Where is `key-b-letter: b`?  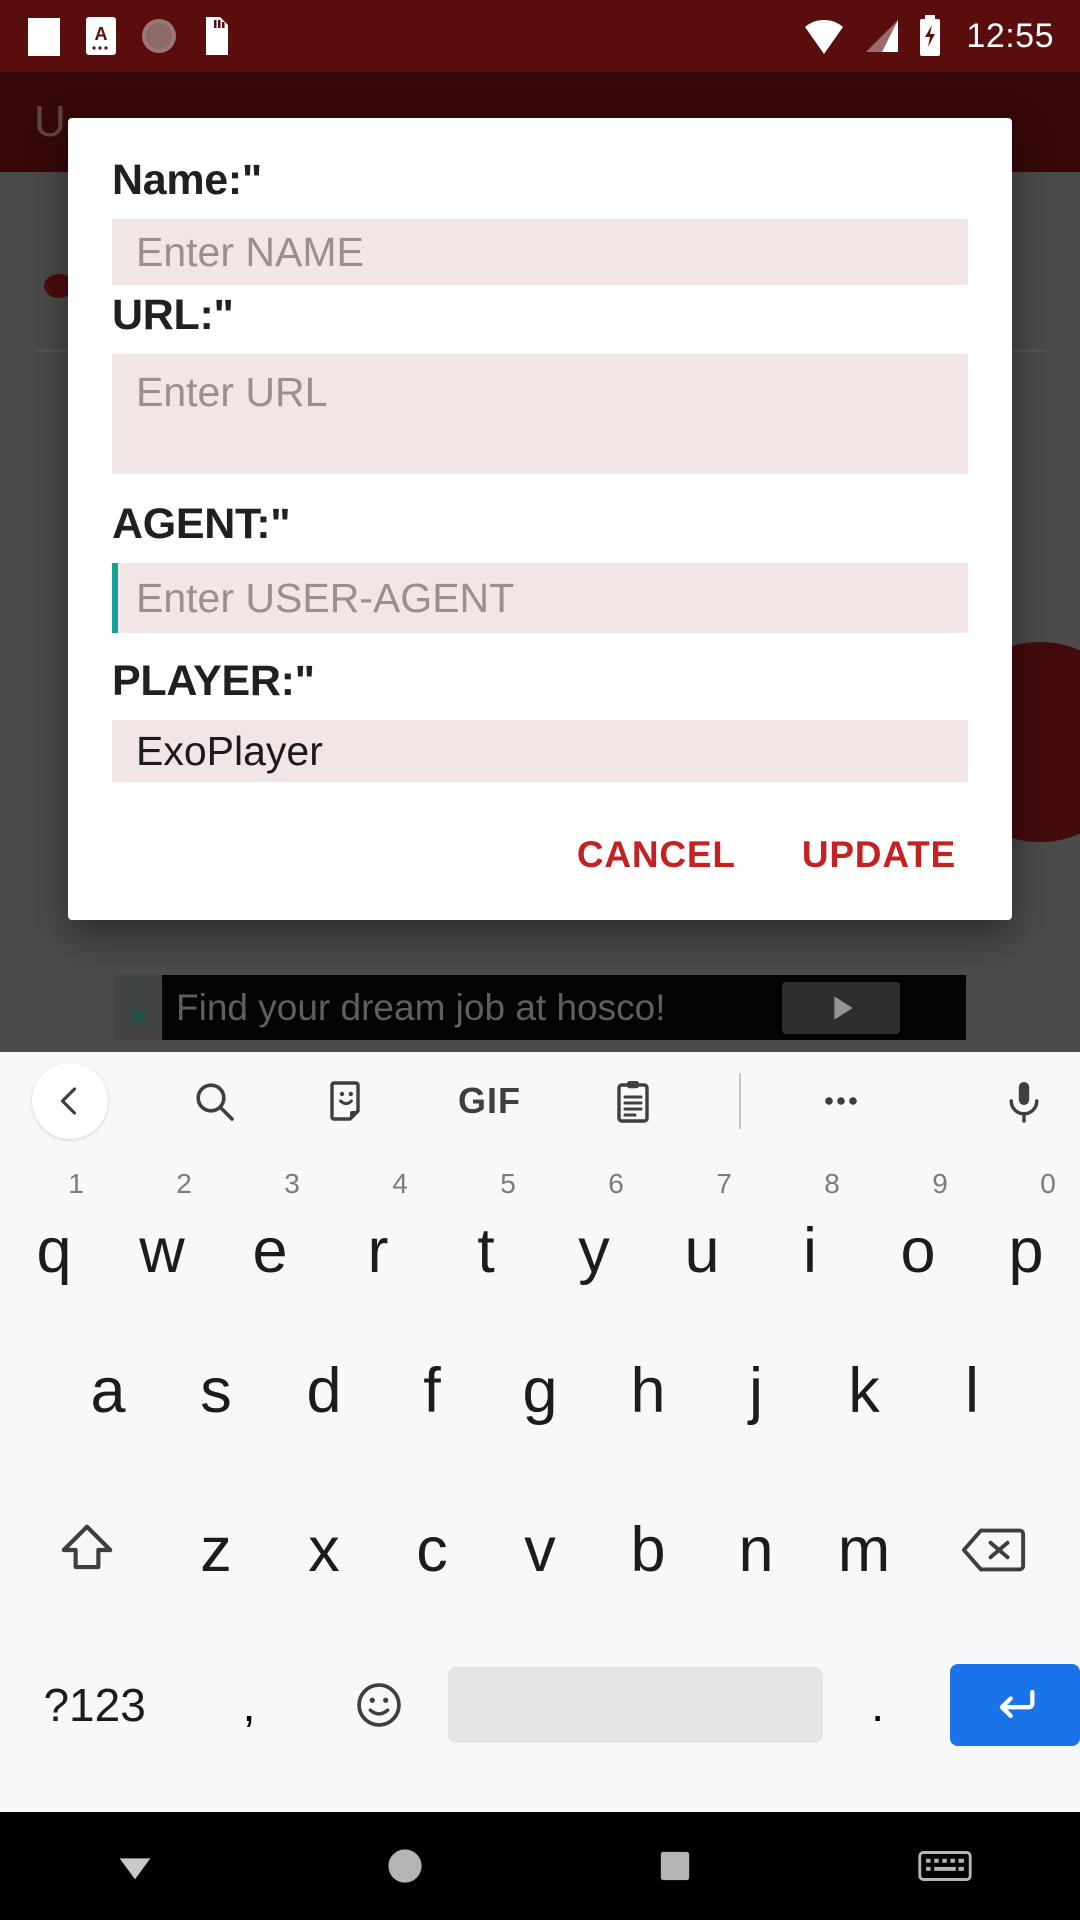
key-b-letter: b is located at coordinates (648, 1549).